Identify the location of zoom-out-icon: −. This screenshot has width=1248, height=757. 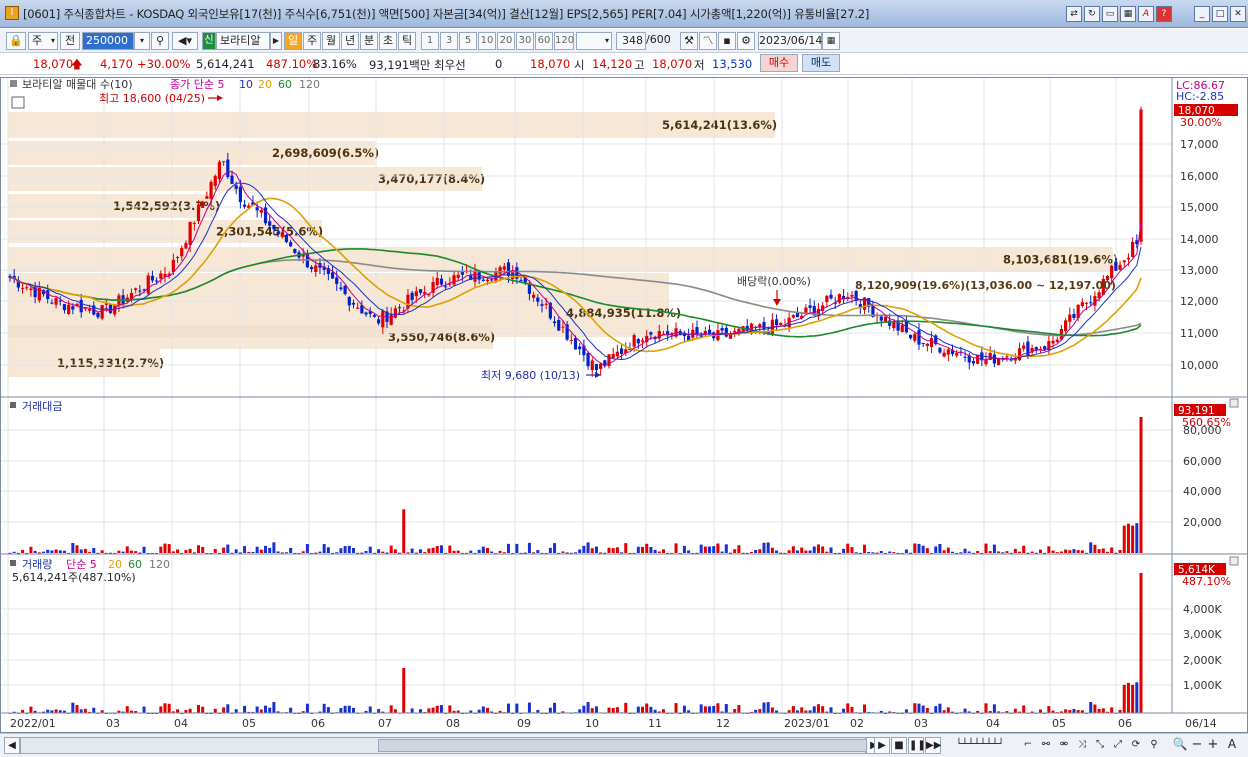
(1197, 745).